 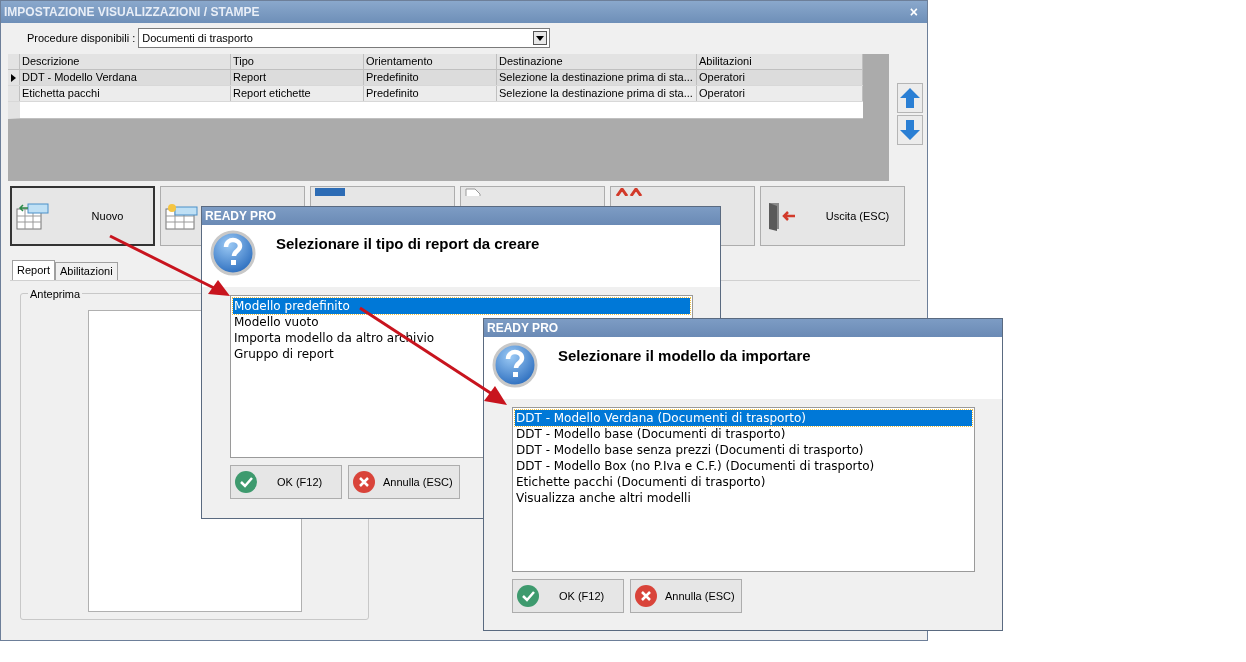 What do you see at coordinates (435, 110) in the screenshot?
I see `new-row` at bounding box center [435, 110].